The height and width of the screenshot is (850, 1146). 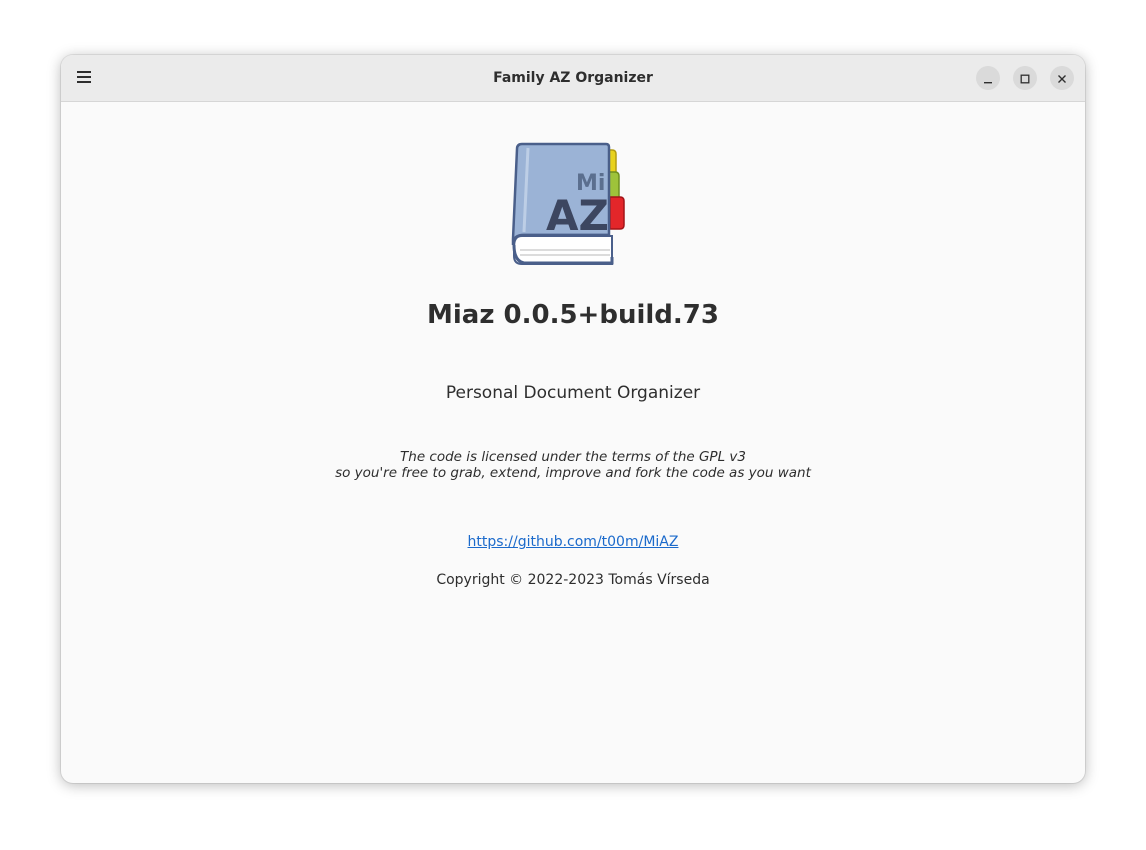 I want to click on close-button, so click(x=1062, y=78).